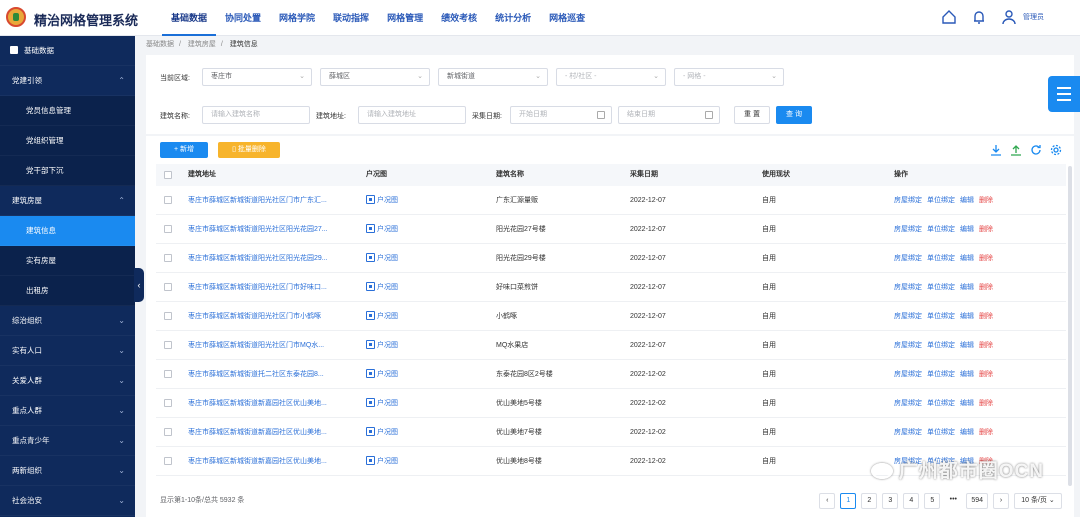 The width and height of the screenshot is (1080, 517). What do you see at coordinates (1064, 94) in the screenshot?
I see `floating-menu-button` at bounding box center [1064, 94].